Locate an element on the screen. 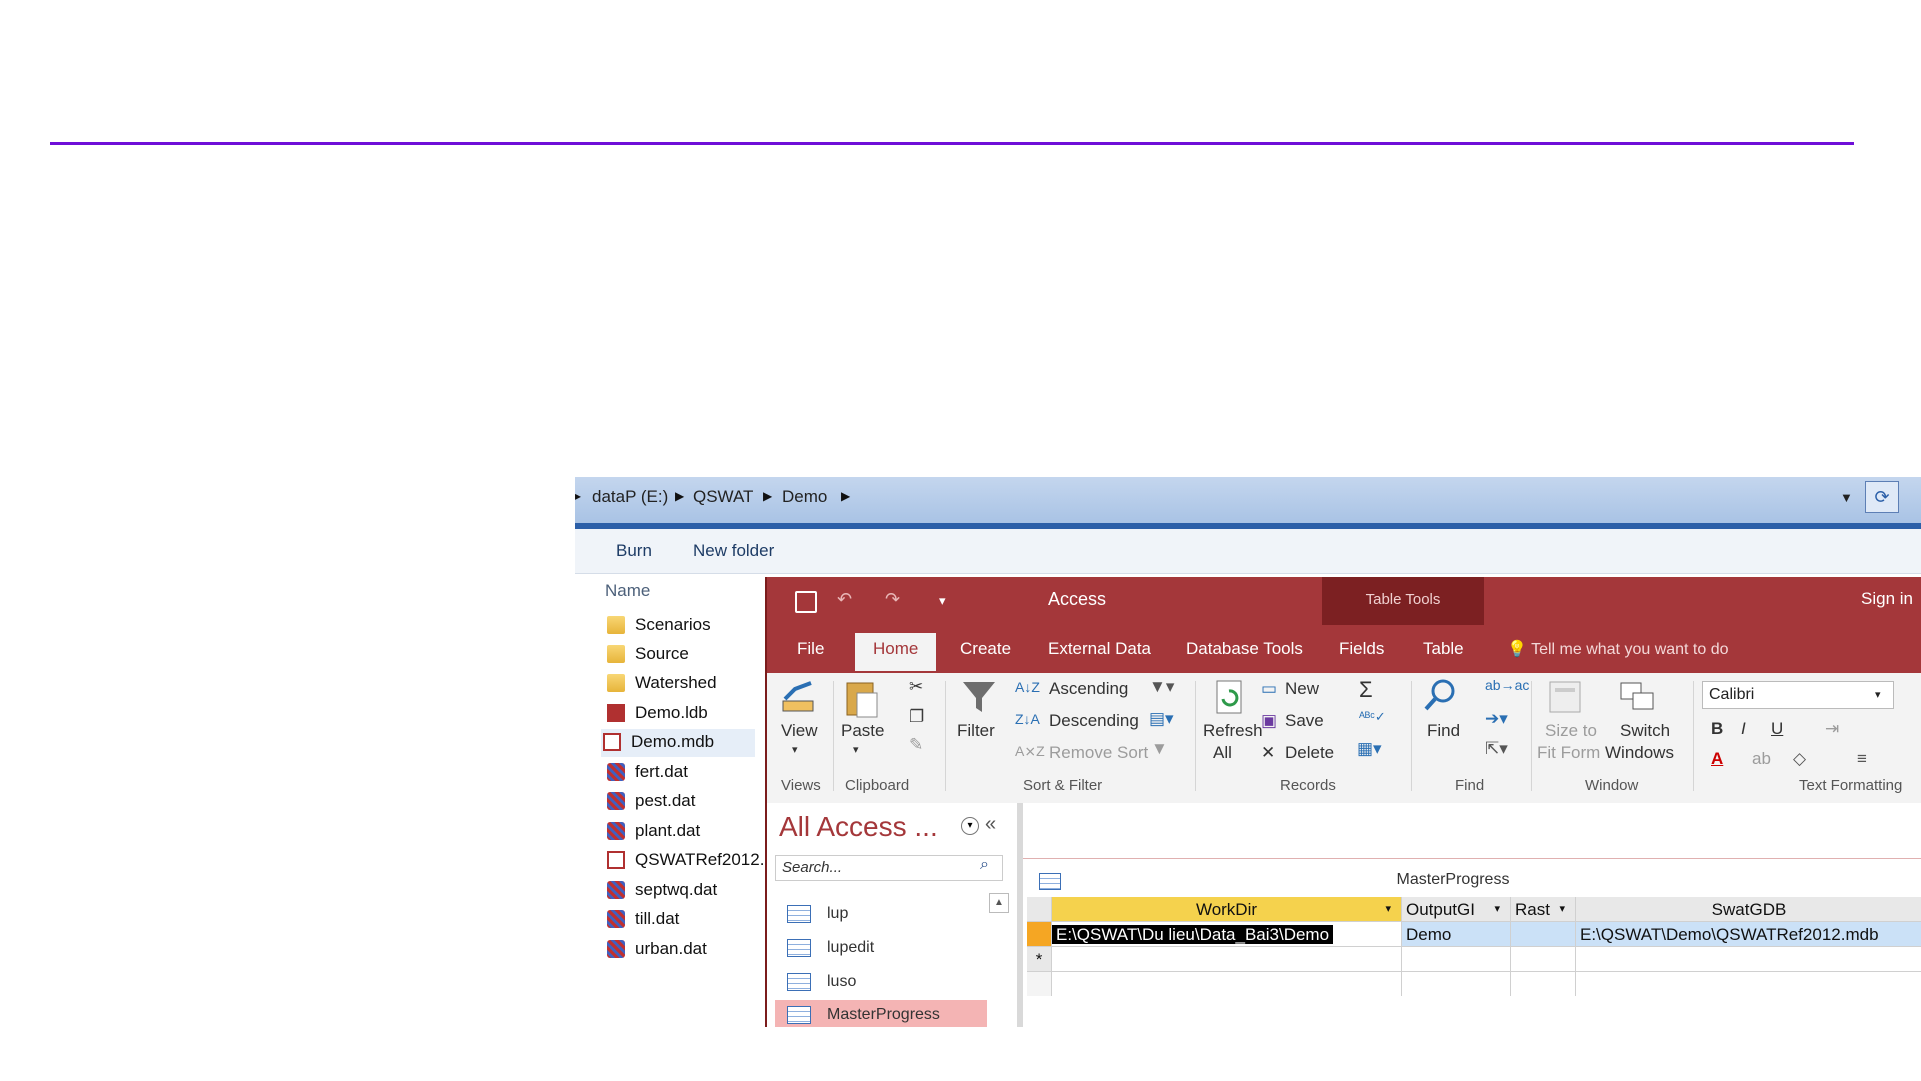 This screenshot has height=1081, width=1921. windows-label: Windows is located at coordinates (1639, 753).